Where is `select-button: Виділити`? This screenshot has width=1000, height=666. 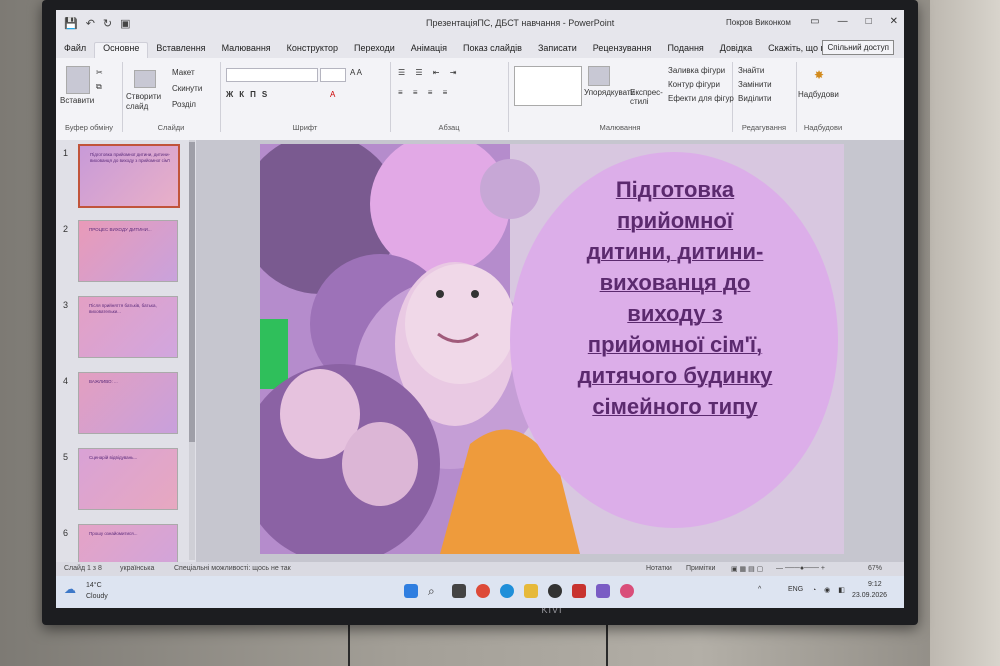 select-button: Виділити is located at coordinates (755, 98).